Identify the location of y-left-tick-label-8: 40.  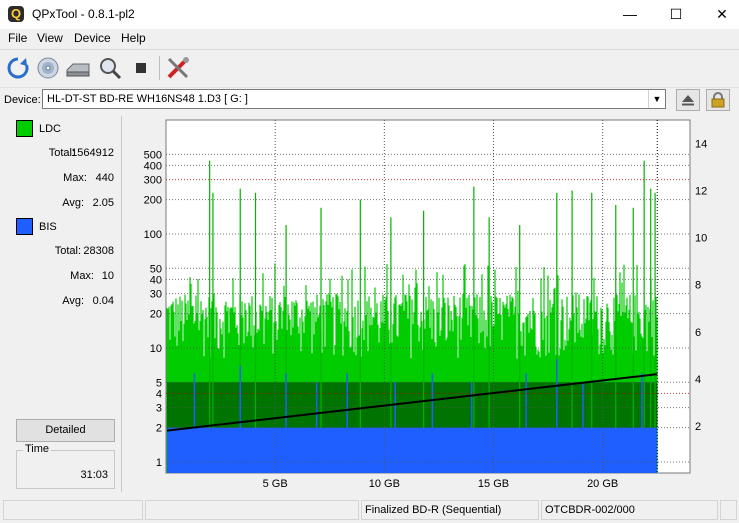
(156, 280).